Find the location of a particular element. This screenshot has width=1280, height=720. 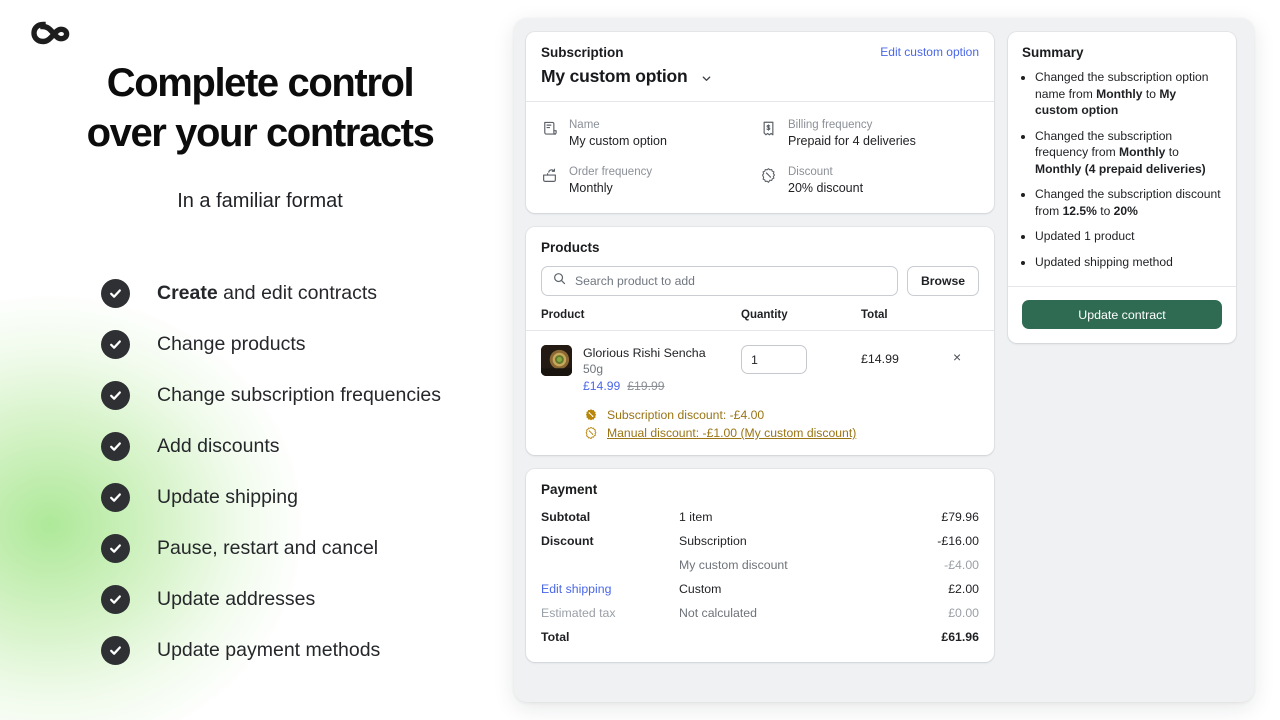

detail-value: 20% discount is located at coordinates (826, 188).